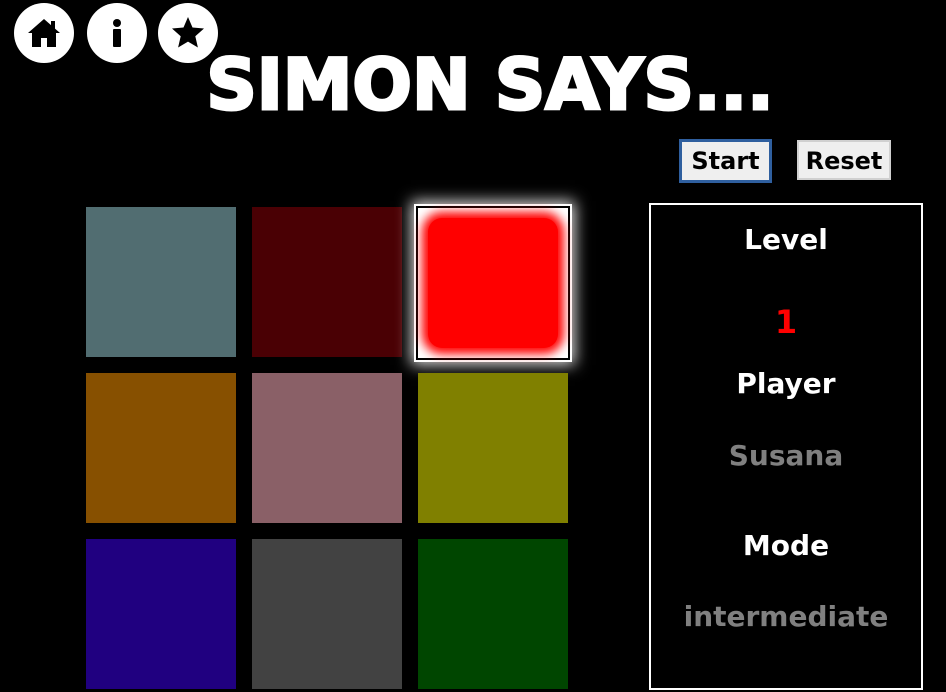 This screenshot has height=692, width=946. Describe the element at coordinates (786, 616) in the screenshot. I see `mode-value: intermediate` at that location.